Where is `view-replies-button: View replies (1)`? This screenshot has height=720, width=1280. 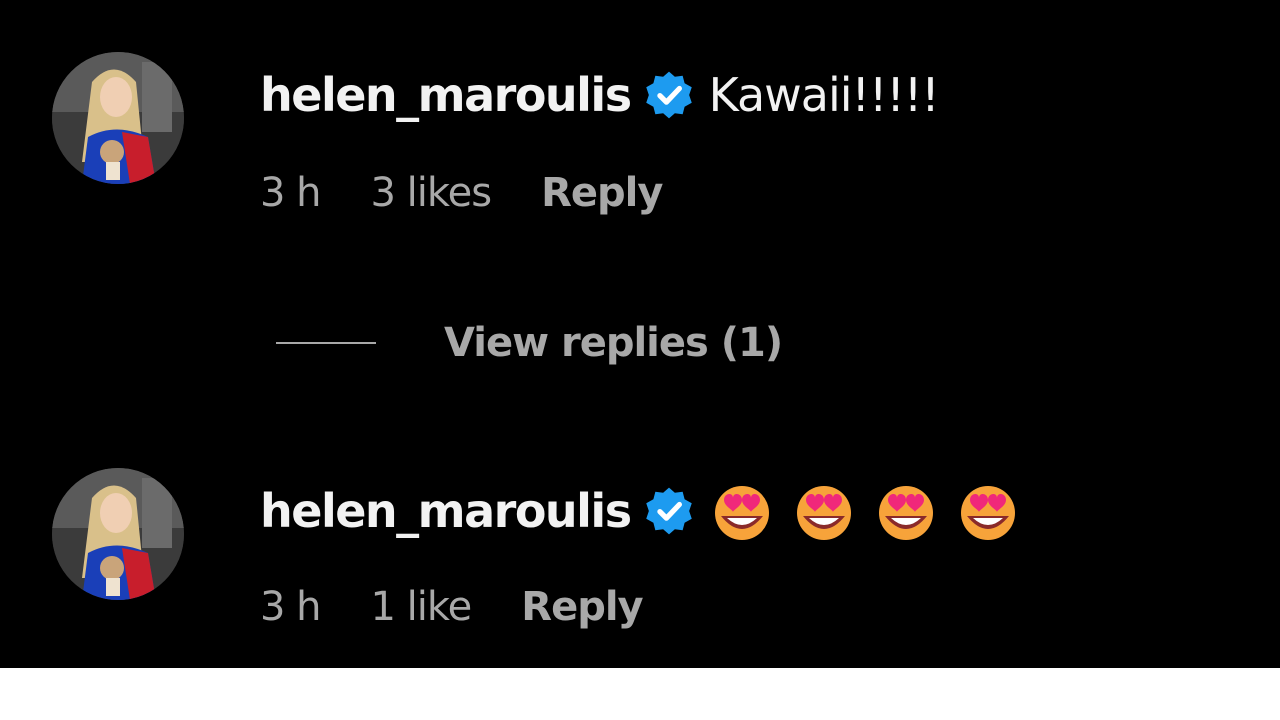 view-replies-button: View replies (1) is located at coordinates (529, 343).